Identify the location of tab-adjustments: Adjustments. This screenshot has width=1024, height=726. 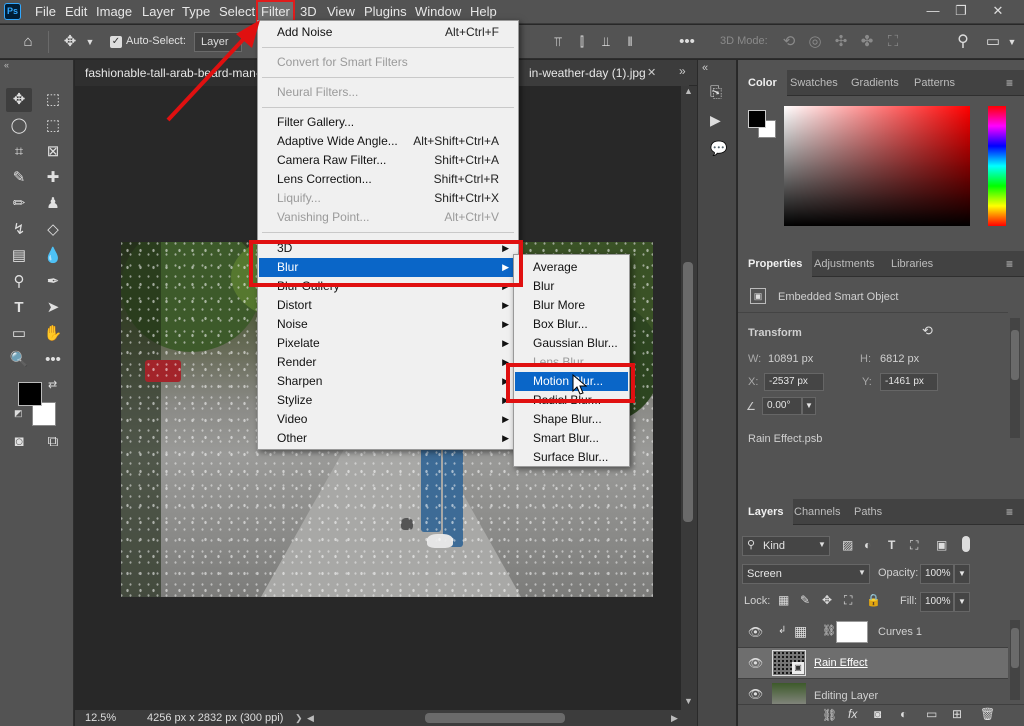
(844, 264).